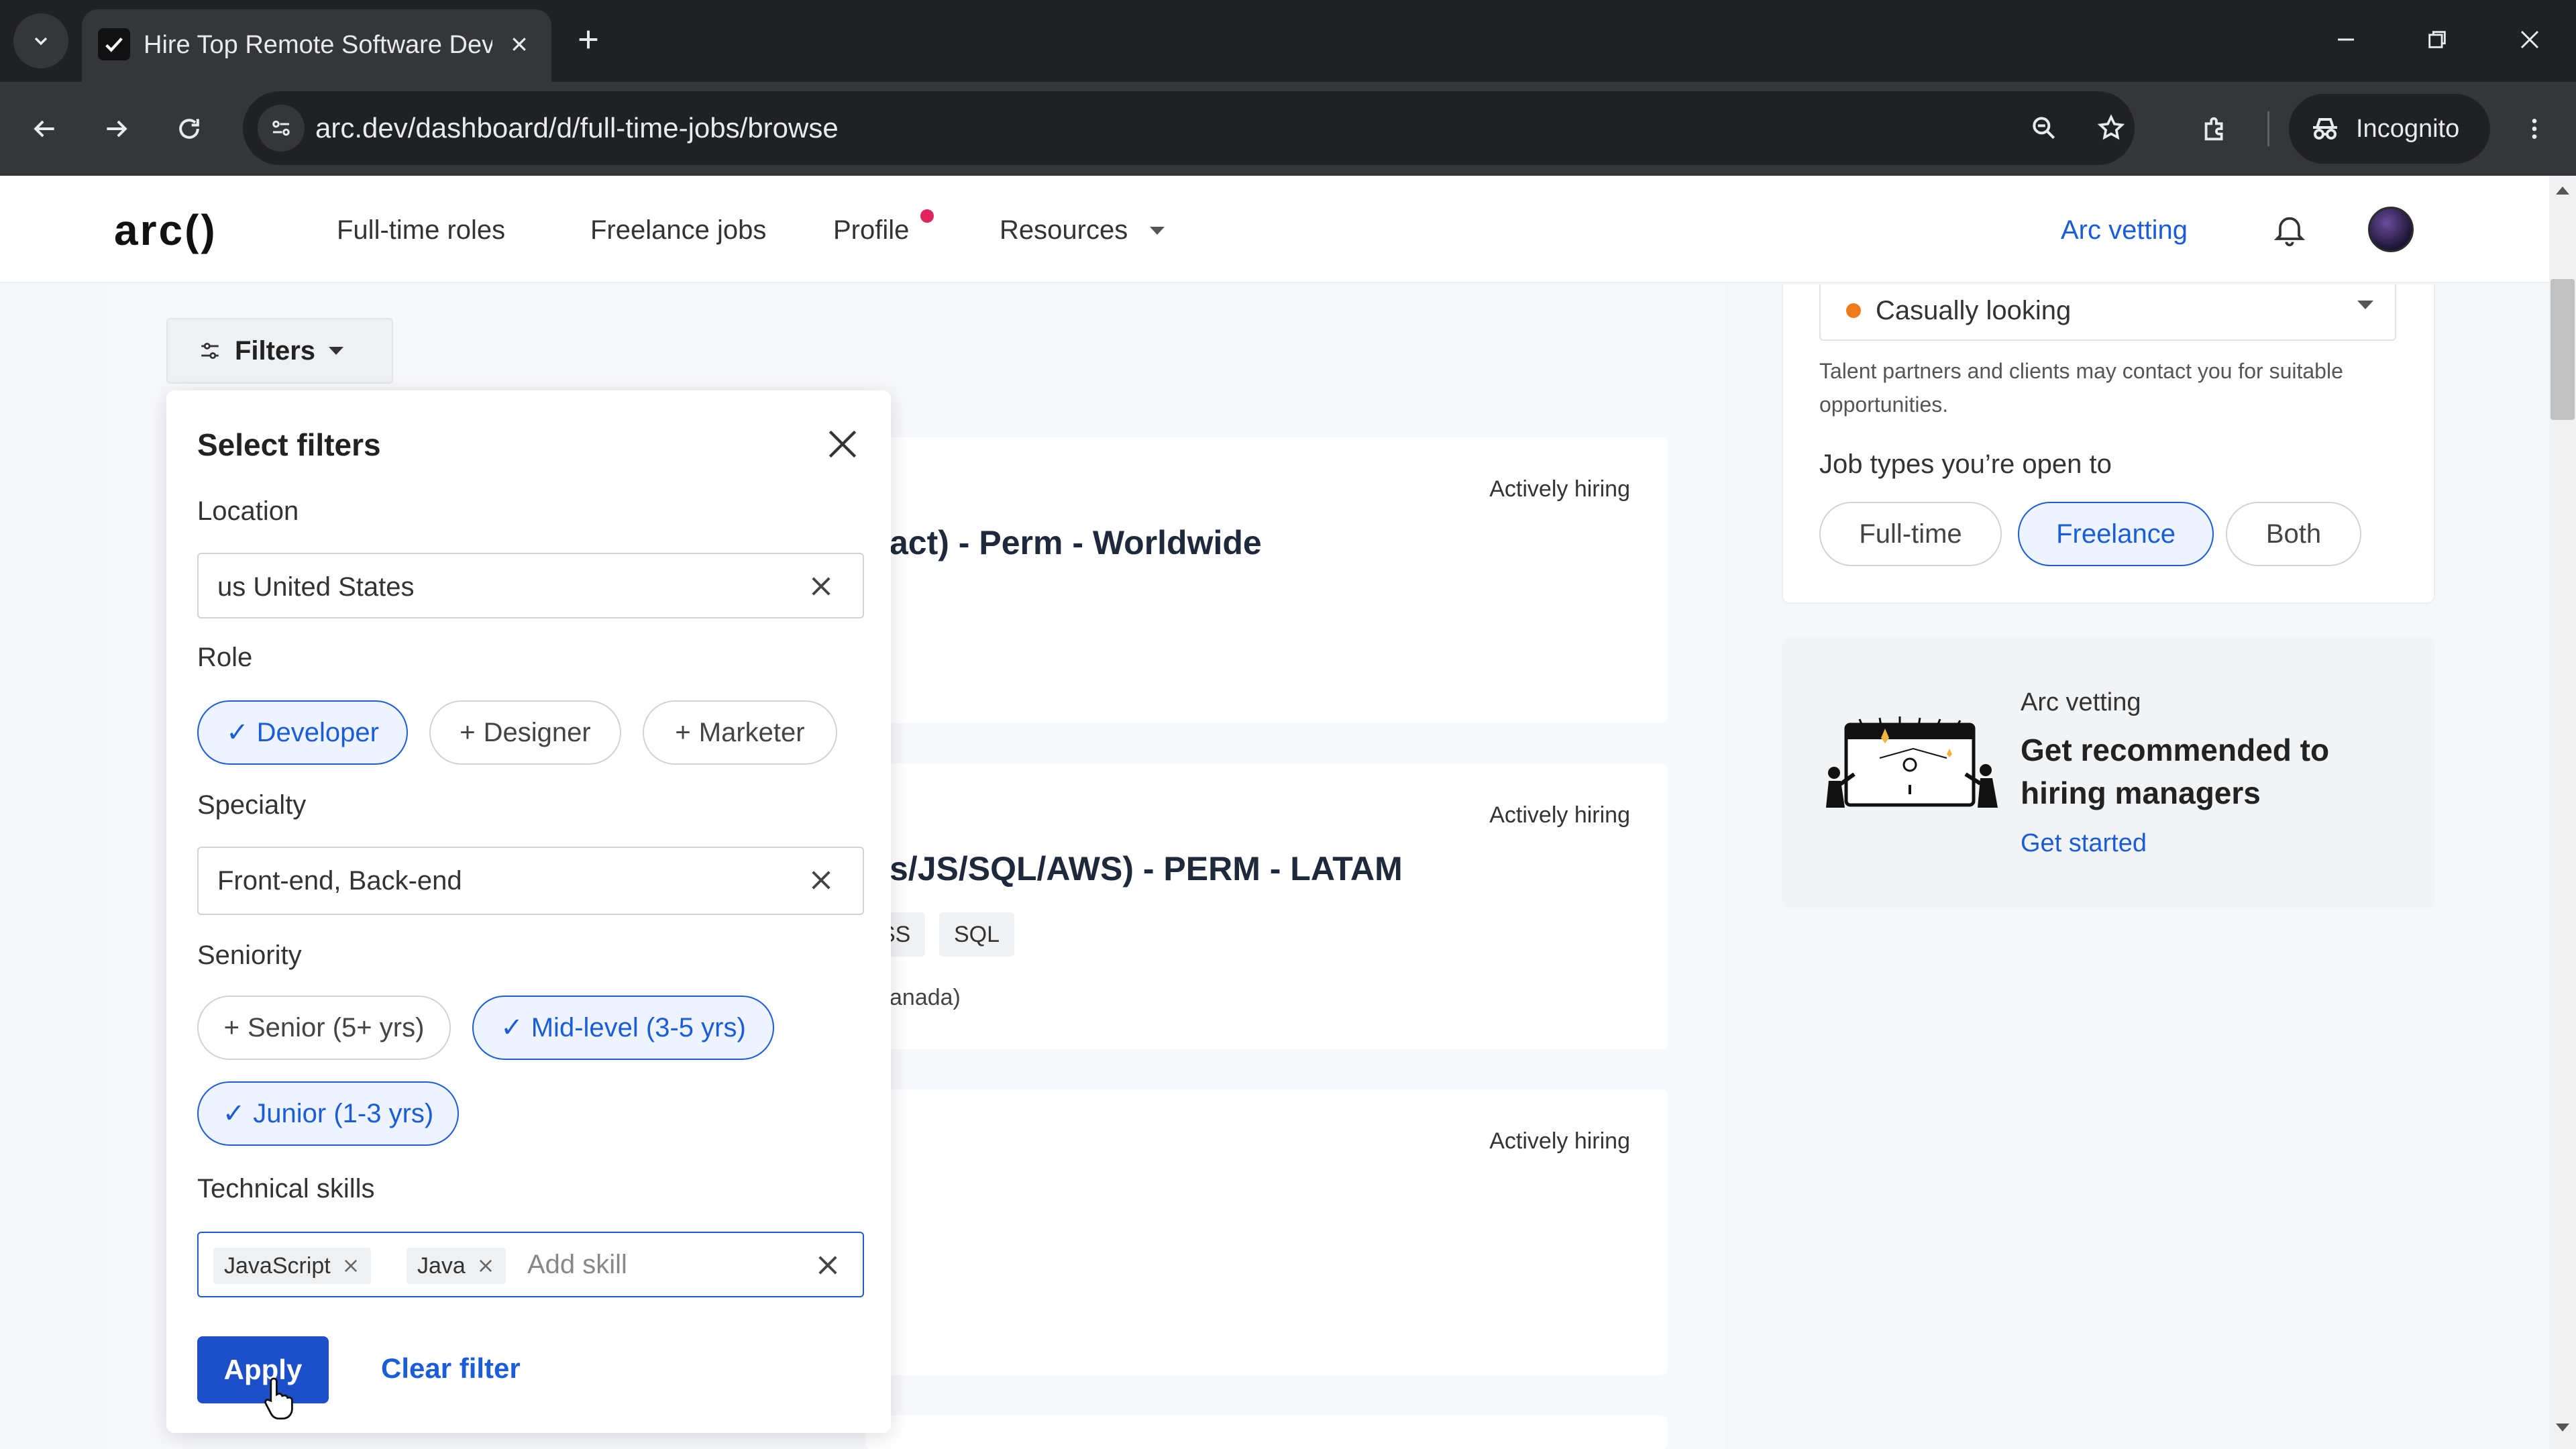 This screenshot has height=1449, width=2576. Describe the element at coordinates (827, 1265) in the screenshot. I see `clear-skills-icon` at that location.